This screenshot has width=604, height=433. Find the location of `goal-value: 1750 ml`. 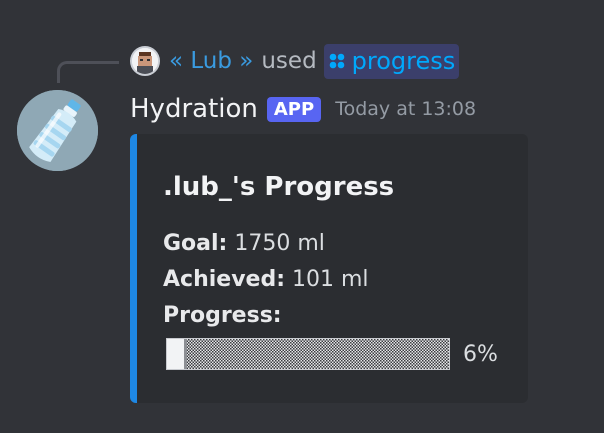

goal-value: 1750 ml is located at coordinates (279, 243).